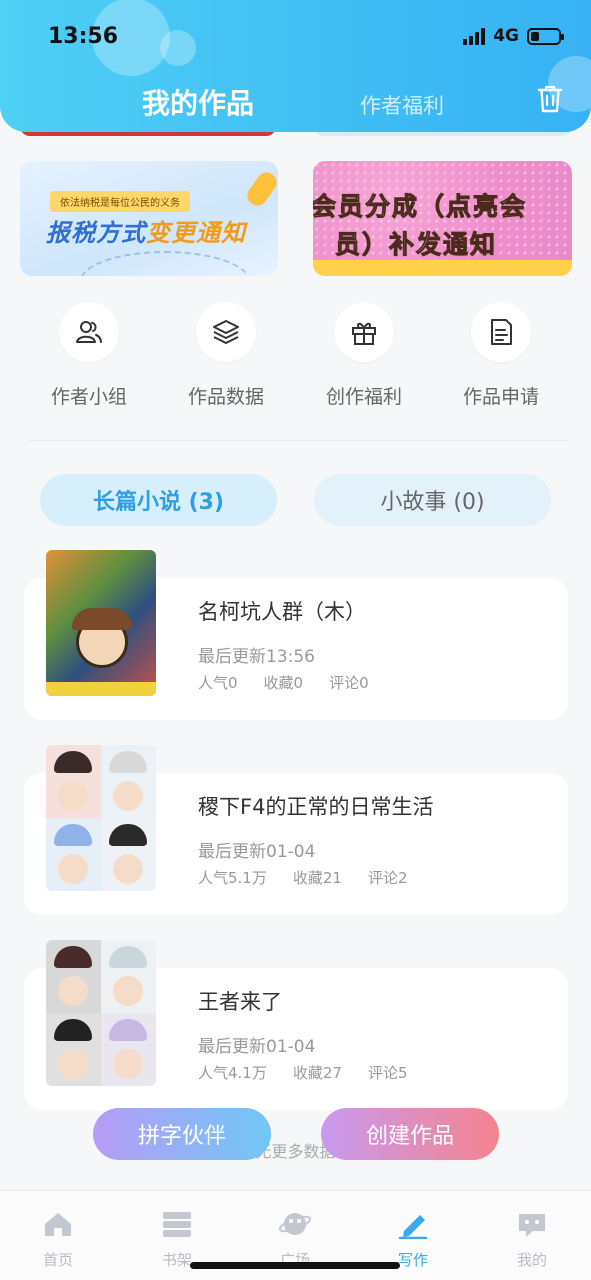 The height and width of the screenshot is (1280, 591). What do you see at coordinates (232, 1073) in the screenshot?
I see `work-popularity: 人气4.1万` at bounding box center [232, 1073].